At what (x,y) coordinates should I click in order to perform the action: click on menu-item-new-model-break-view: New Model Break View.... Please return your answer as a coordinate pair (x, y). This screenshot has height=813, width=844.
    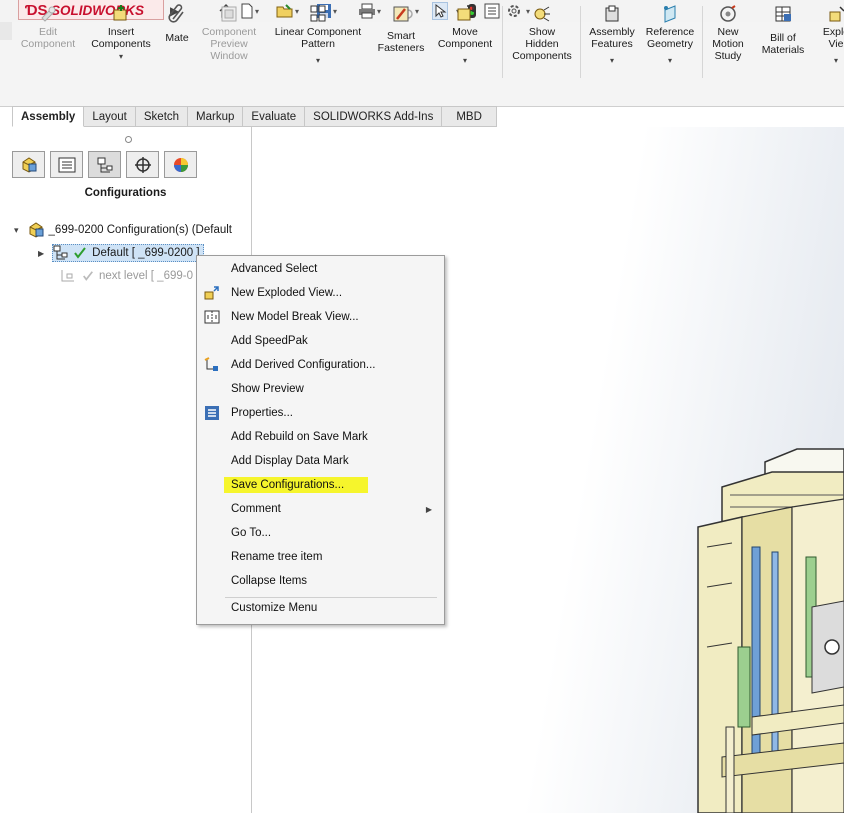
    Looking at the image, I should click on (320, 317).